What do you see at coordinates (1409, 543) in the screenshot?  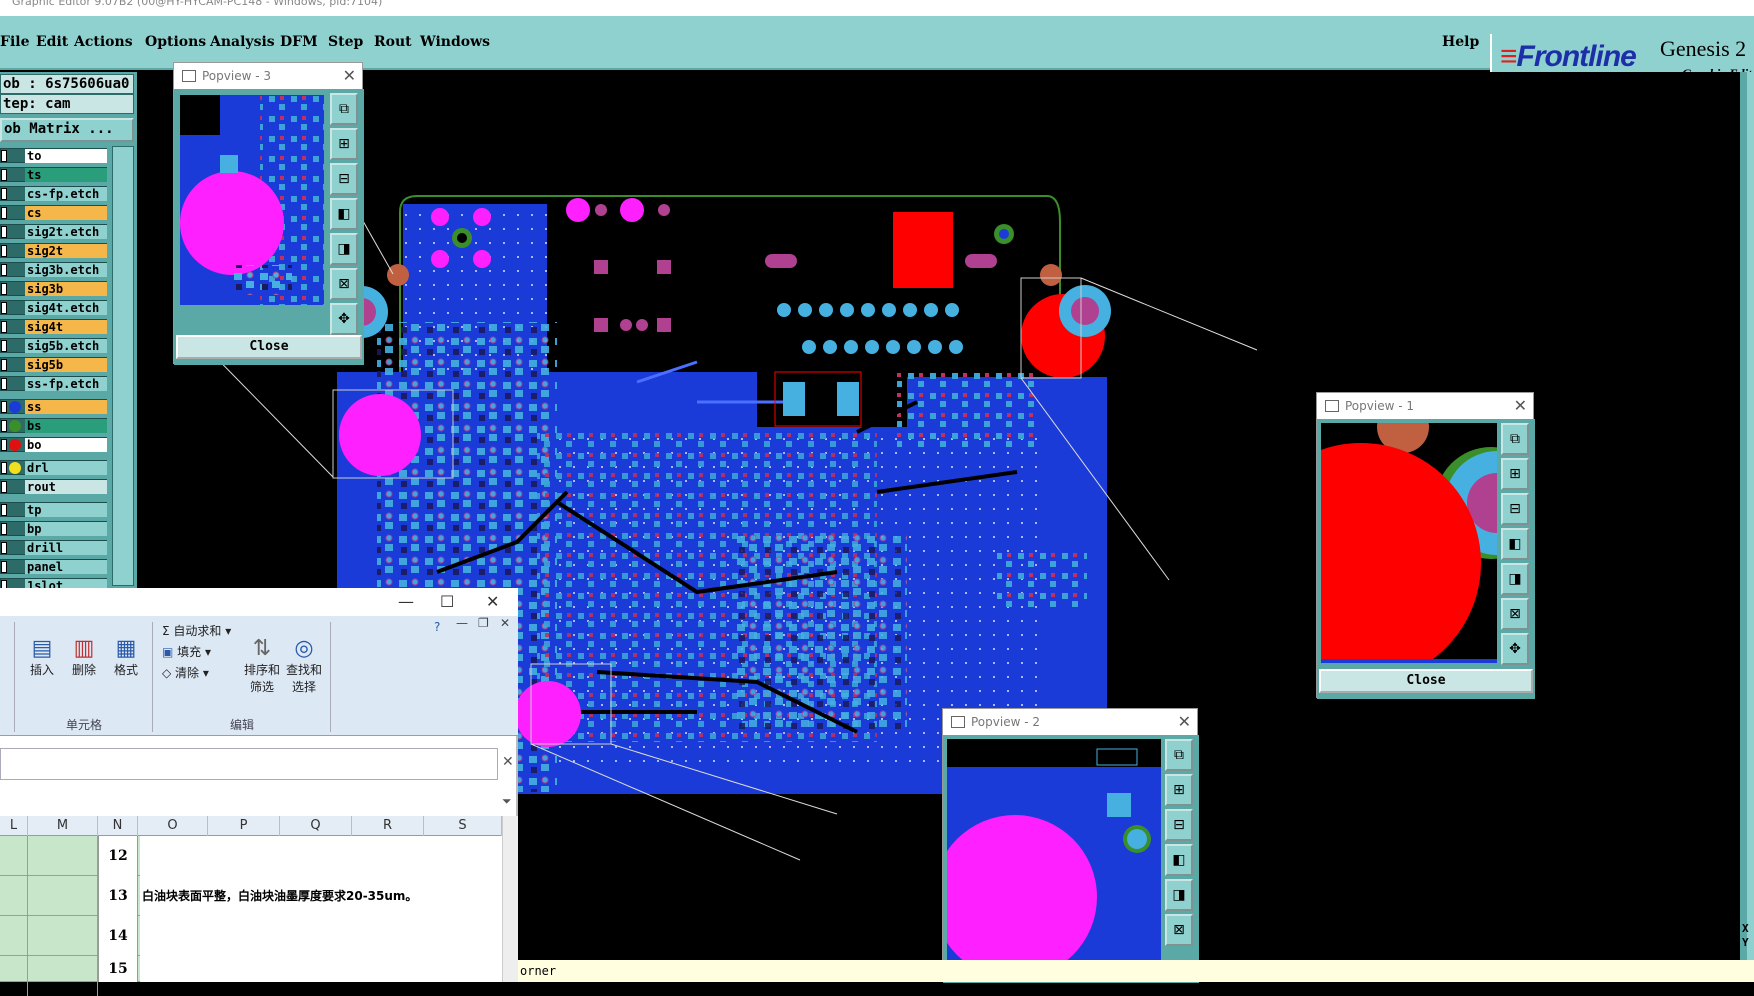 I see `popview-1-view` at bounding box center [1409, 543].